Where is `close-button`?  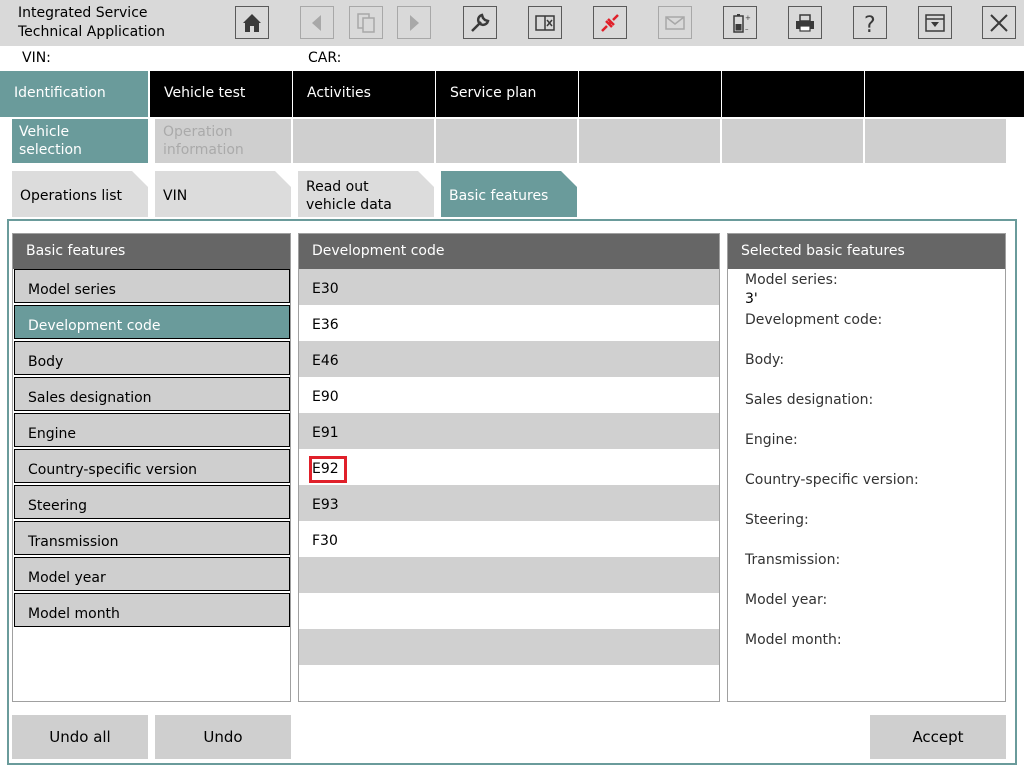
close-button is located at coordinates (999, 22).